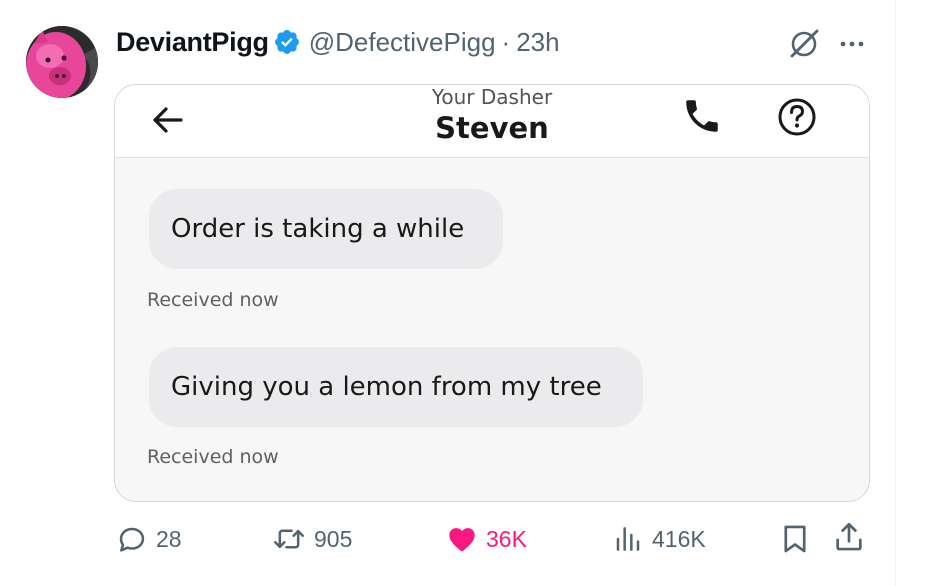 This screenshot has height=586, width=936. Describe the element at coordinates (628, 539) in the screenshot. I see `views-icon` at that location.